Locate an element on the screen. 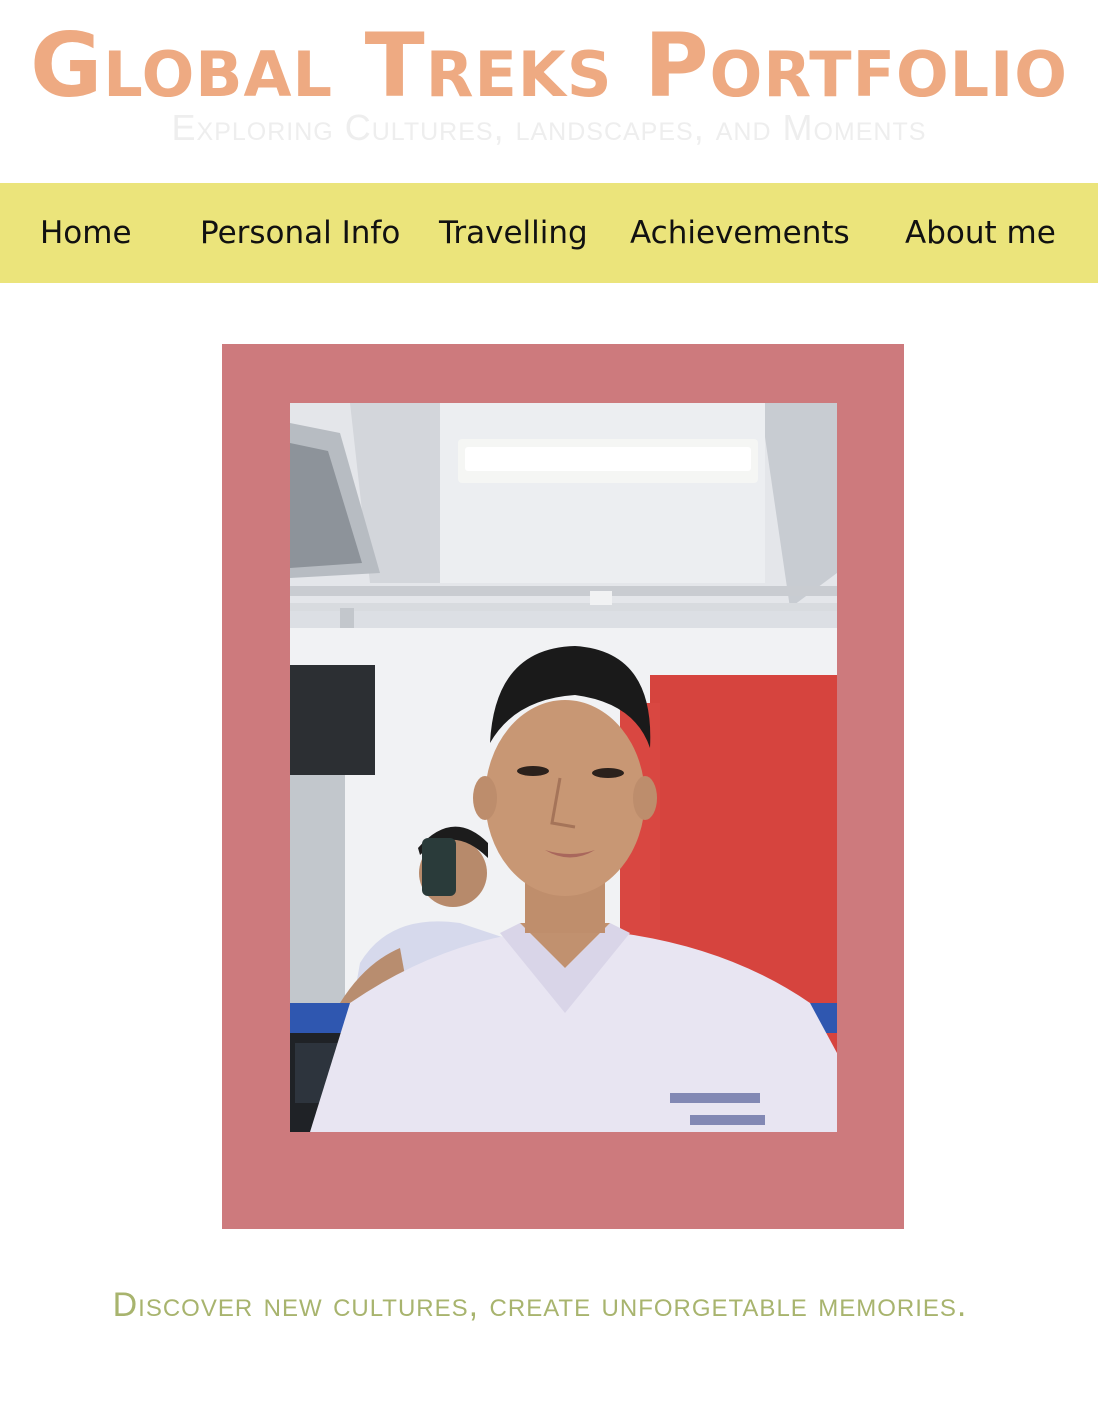 The height and width of the screenshot is (1417, 1098). nav-item-home: Home is located at coordinates (86, 233).